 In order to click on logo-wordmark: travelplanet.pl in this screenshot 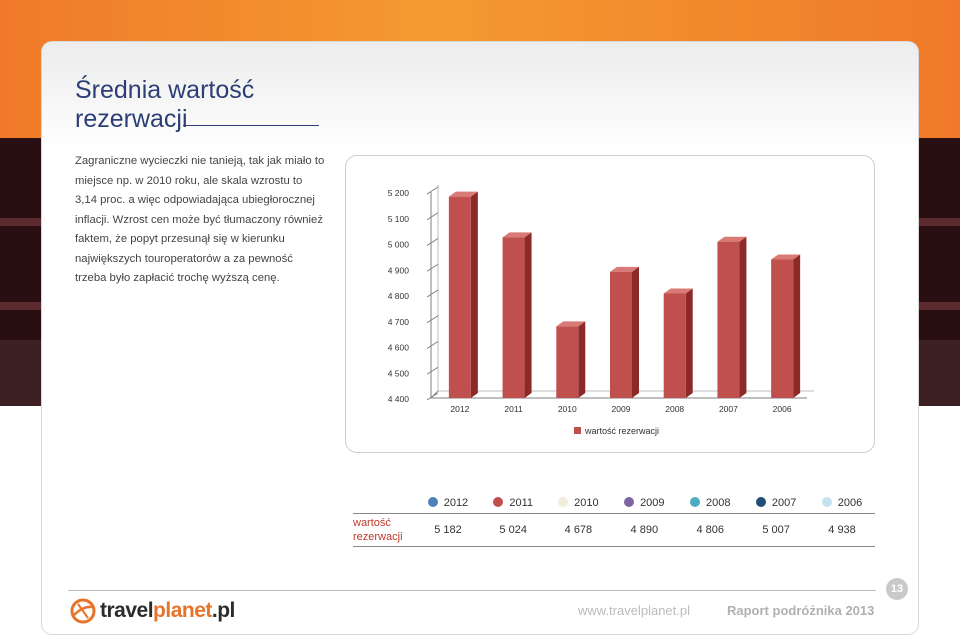, I will do `click(167, 611)`.